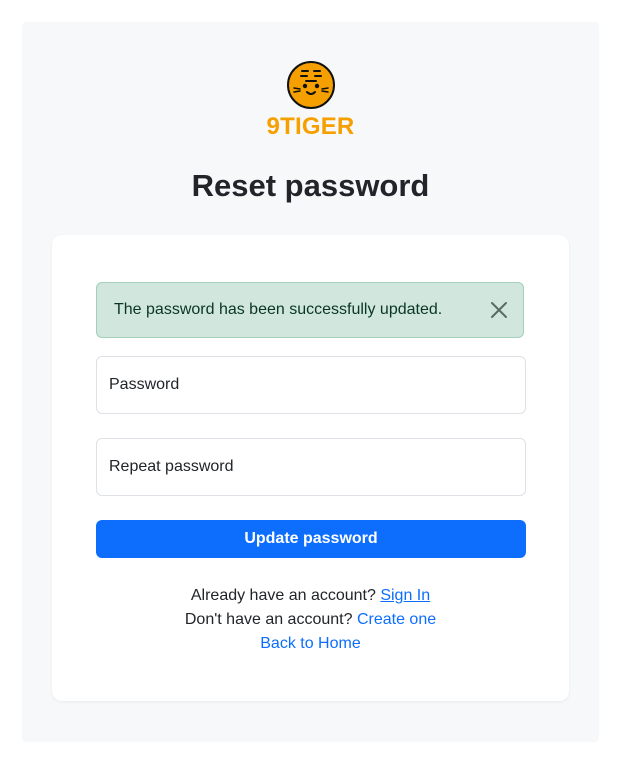 Image resolution: width=621 pixels, height=764 pixels. I want to click on close-icon, so click(499, 310).